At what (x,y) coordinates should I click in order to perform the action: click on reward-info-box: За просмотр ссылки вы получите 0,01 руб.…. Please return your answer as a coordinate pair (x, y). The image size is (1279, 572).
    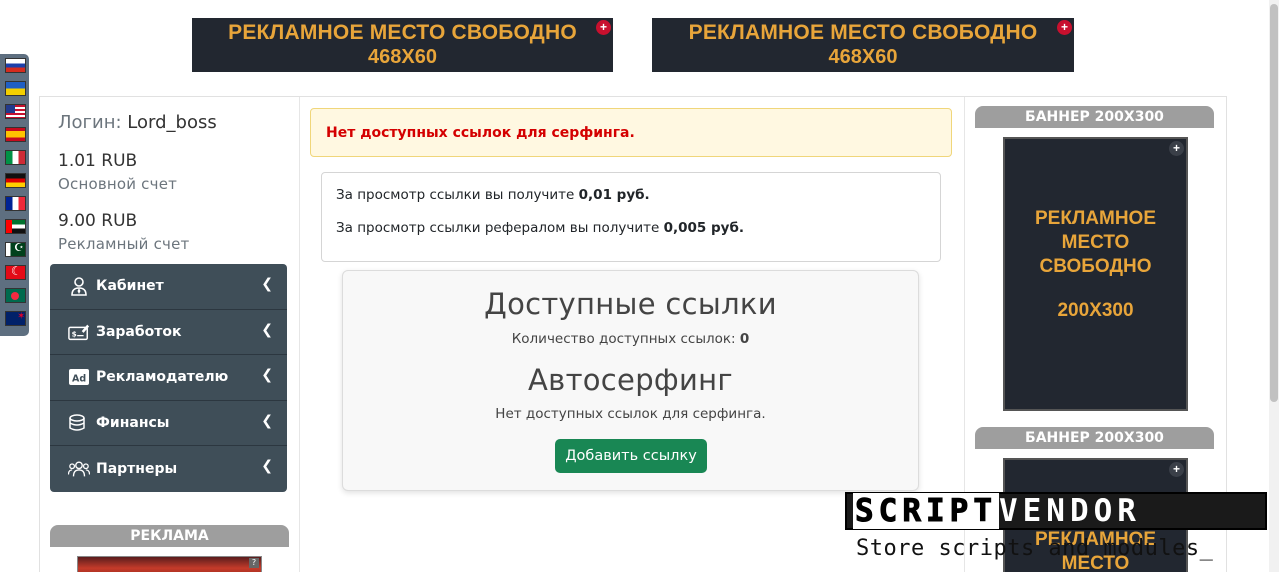
    Looking at the image, I should click on (631, 217).